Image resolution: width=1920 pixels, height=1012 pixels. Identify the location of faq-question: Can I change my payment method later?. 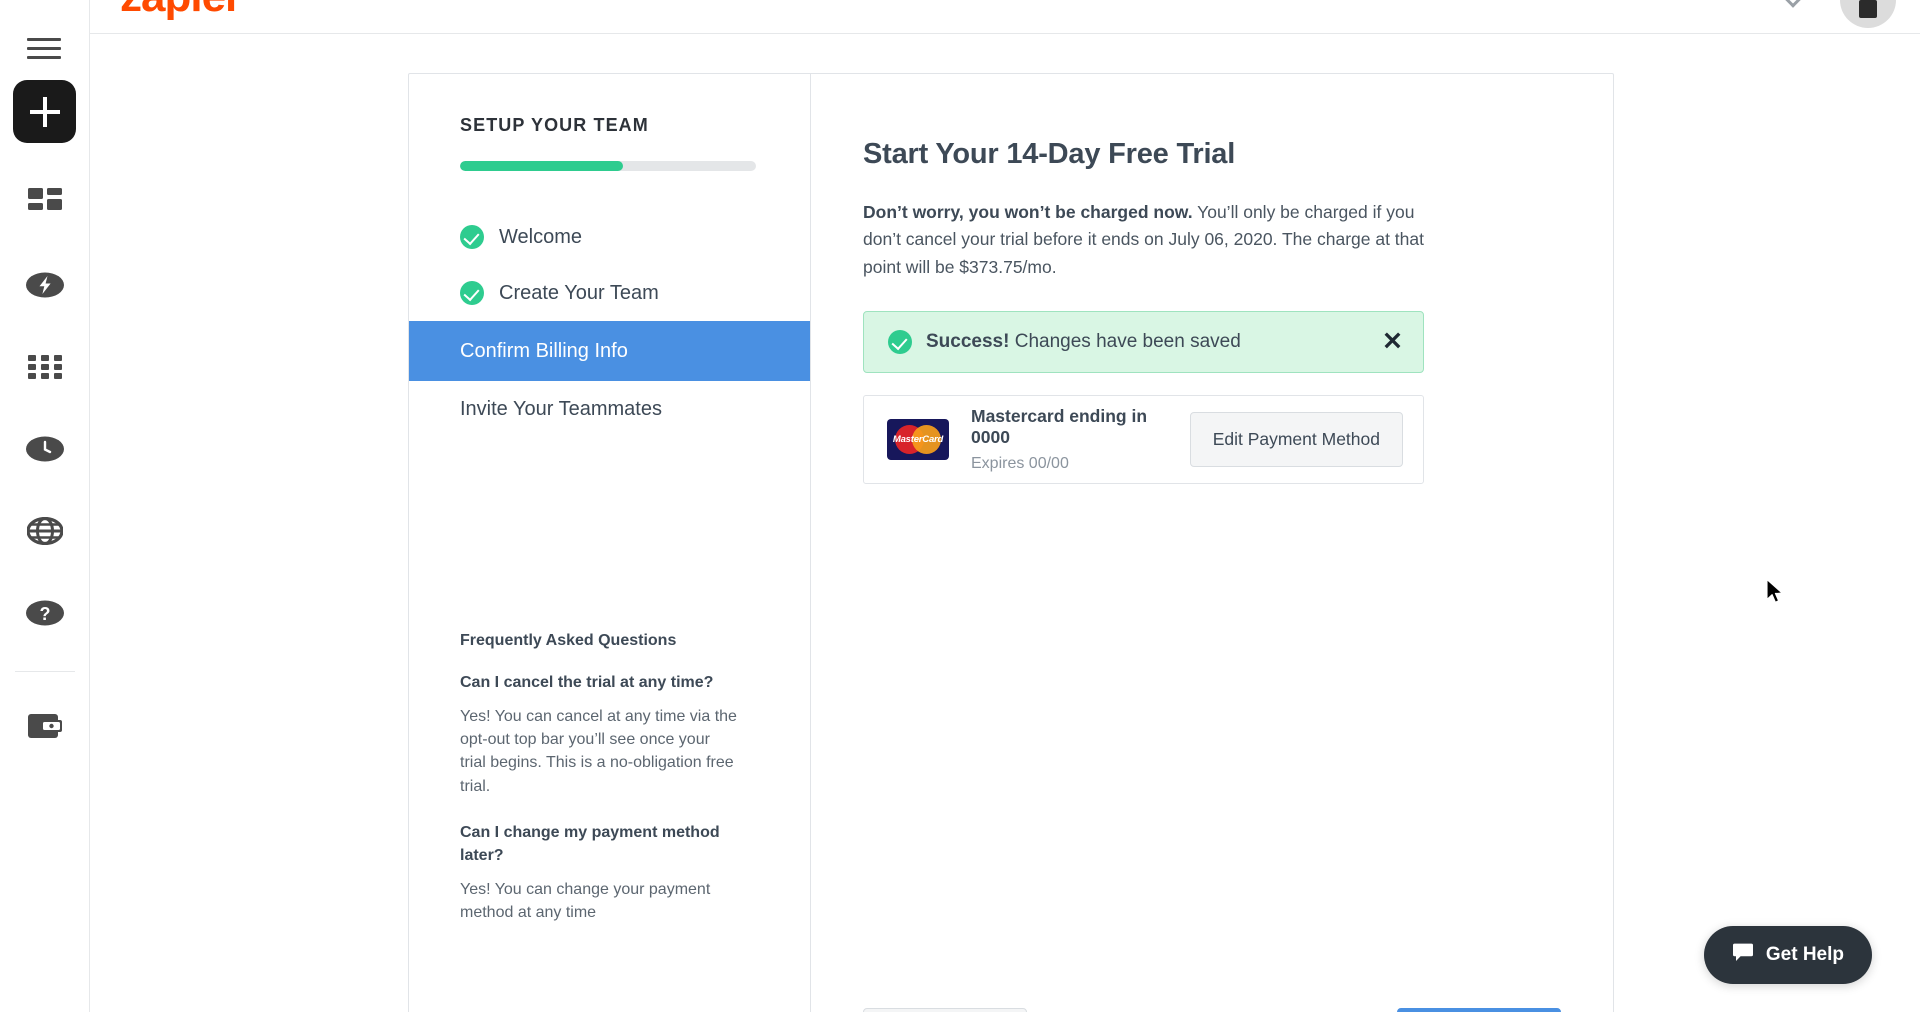
(590, 844).